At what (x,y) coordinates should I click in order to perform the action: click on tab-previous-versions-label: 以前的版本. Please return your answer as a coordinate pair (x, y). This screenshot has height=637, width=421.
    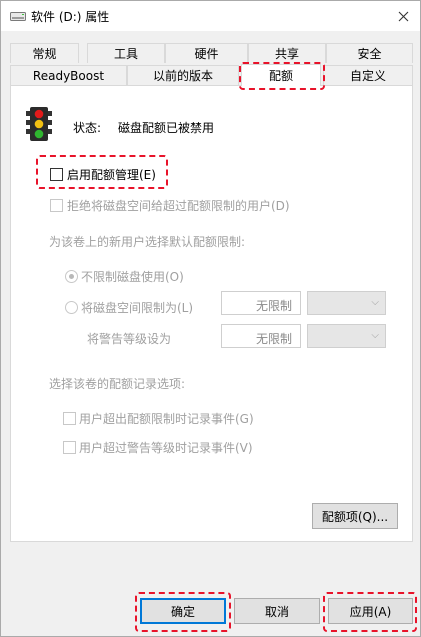
    Looking at the image, I should click on (182, 76).